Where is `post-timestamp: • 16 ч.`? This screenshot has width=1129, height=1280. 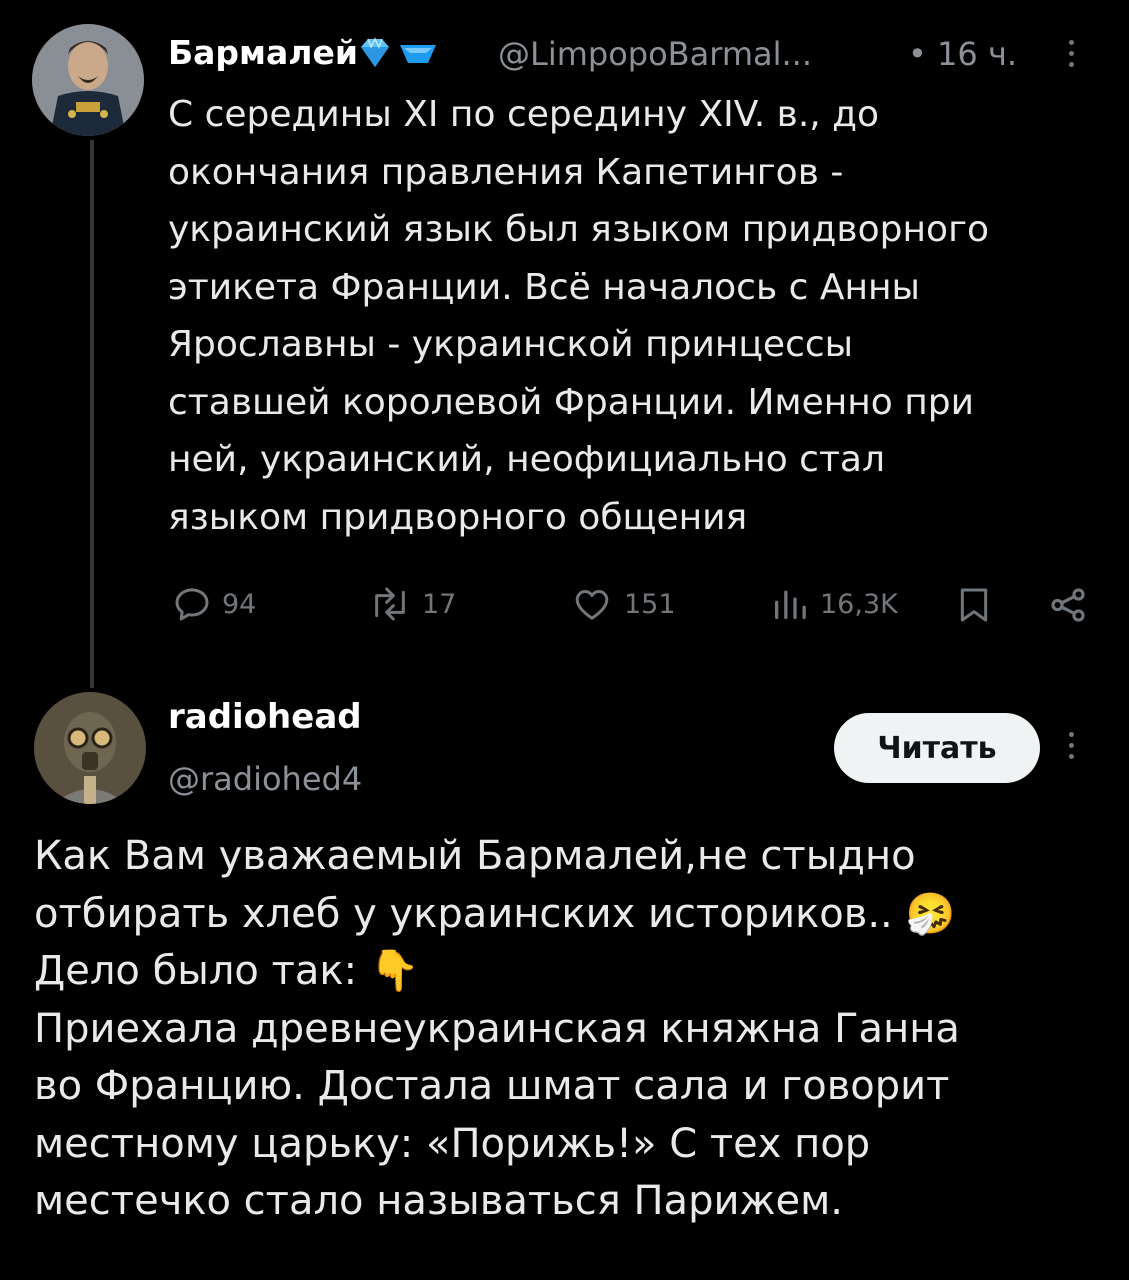
post-timestamp: • 16 ч. is located at coordinates (962, 54).